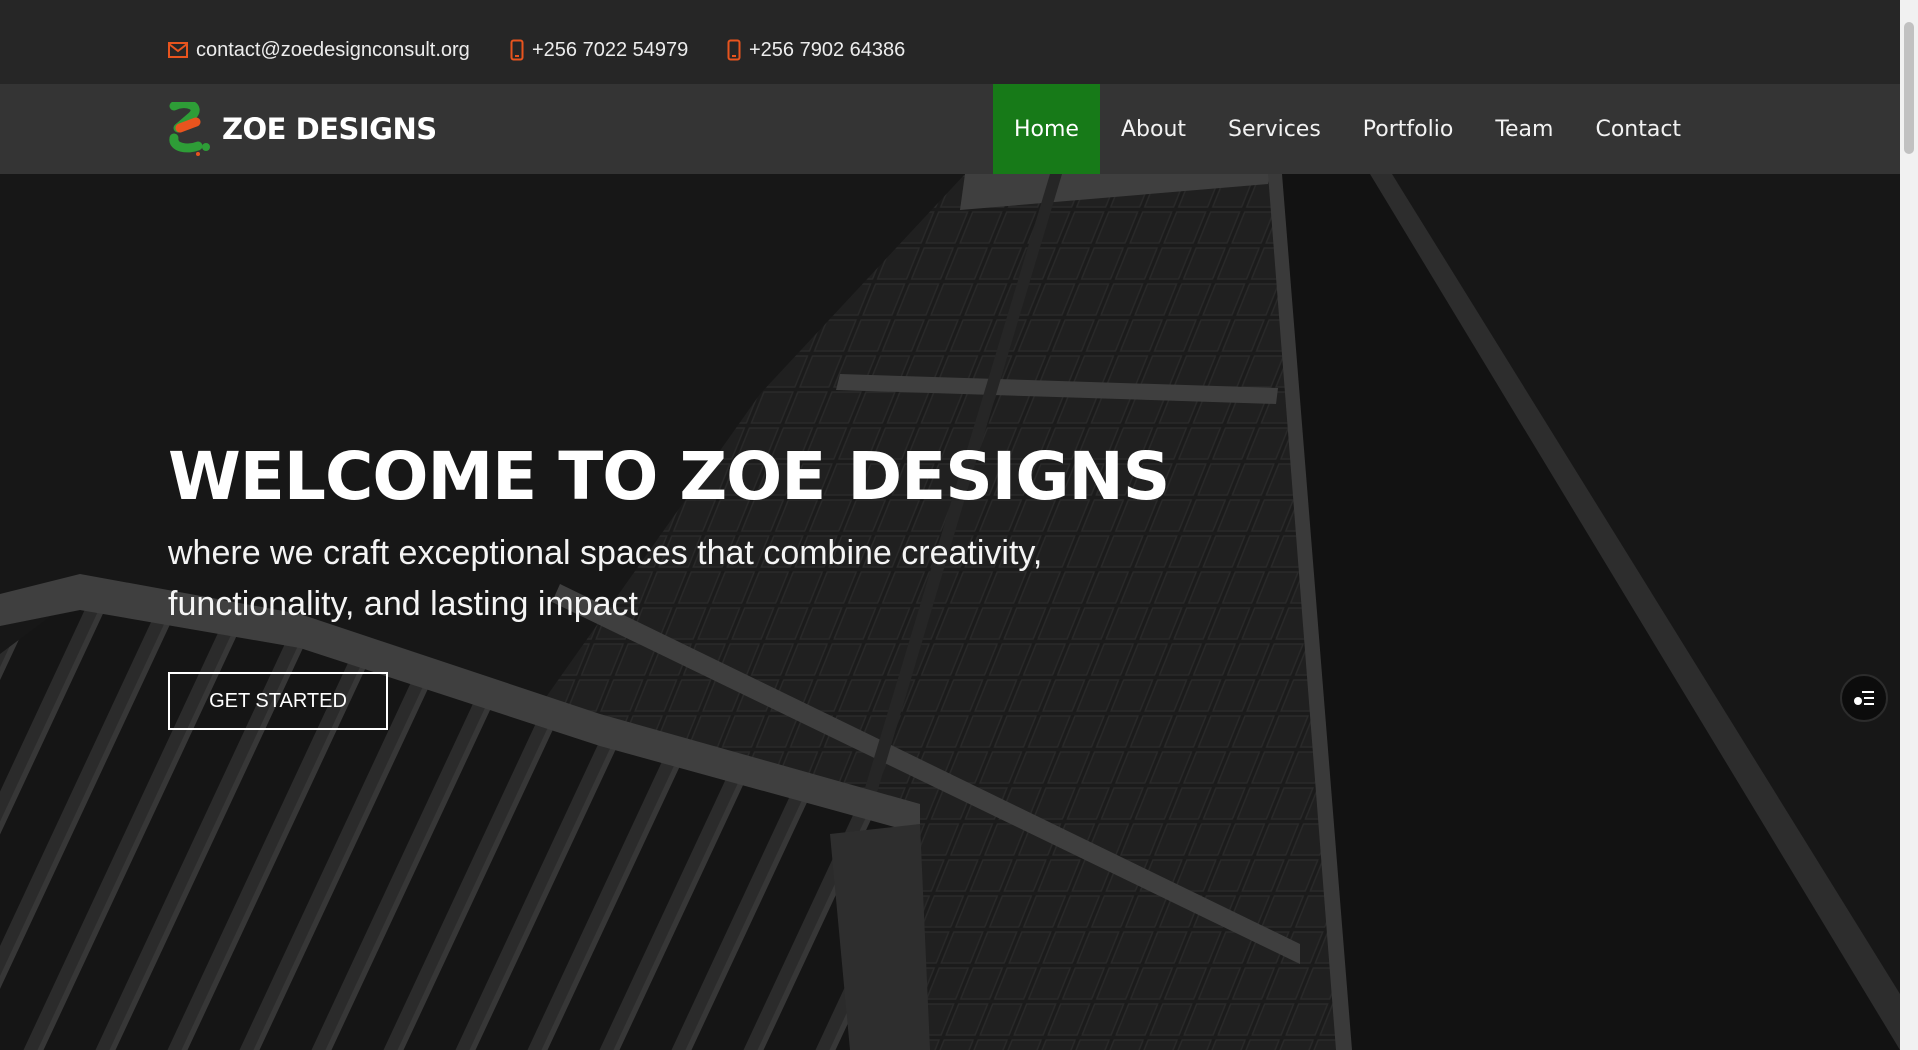 The height and width of the screenshot is (1050, 1918). I want to click on hero-title: WELCOME TO ZOE DESIGNS, so click(669, 476).